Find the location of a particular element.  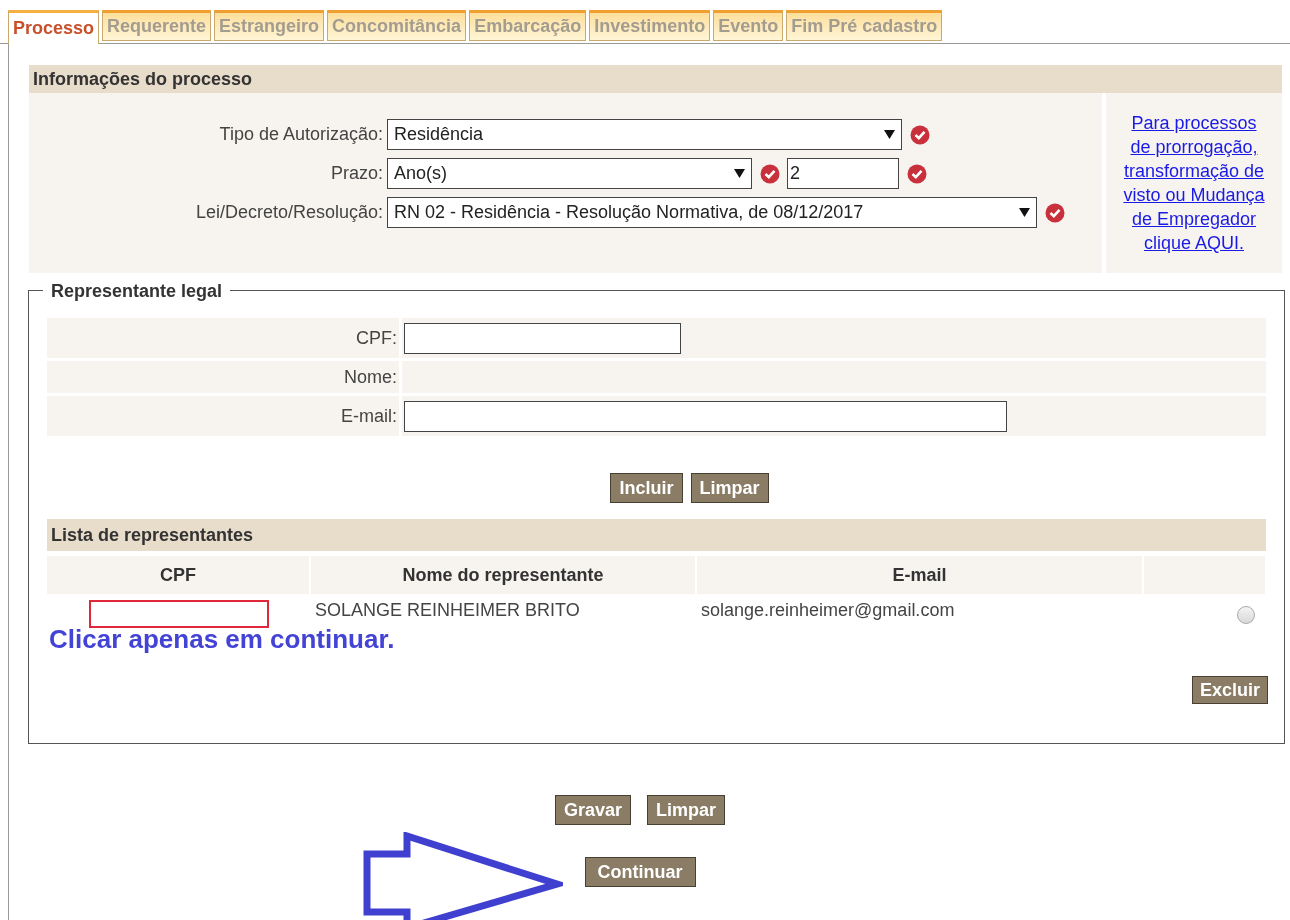

tab: Requerente is located at coordinates (157, 25).